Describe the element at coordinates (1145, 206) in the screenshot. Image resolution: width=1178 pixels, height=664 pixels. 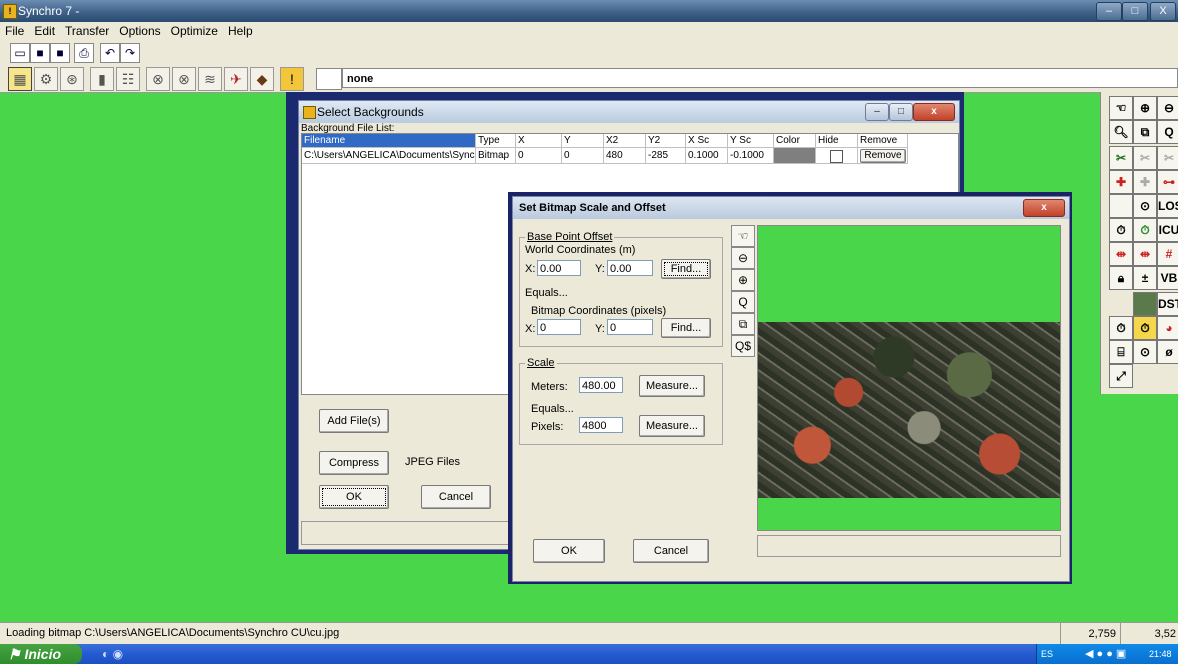
I see `delay-icon: ⊙` at that location.